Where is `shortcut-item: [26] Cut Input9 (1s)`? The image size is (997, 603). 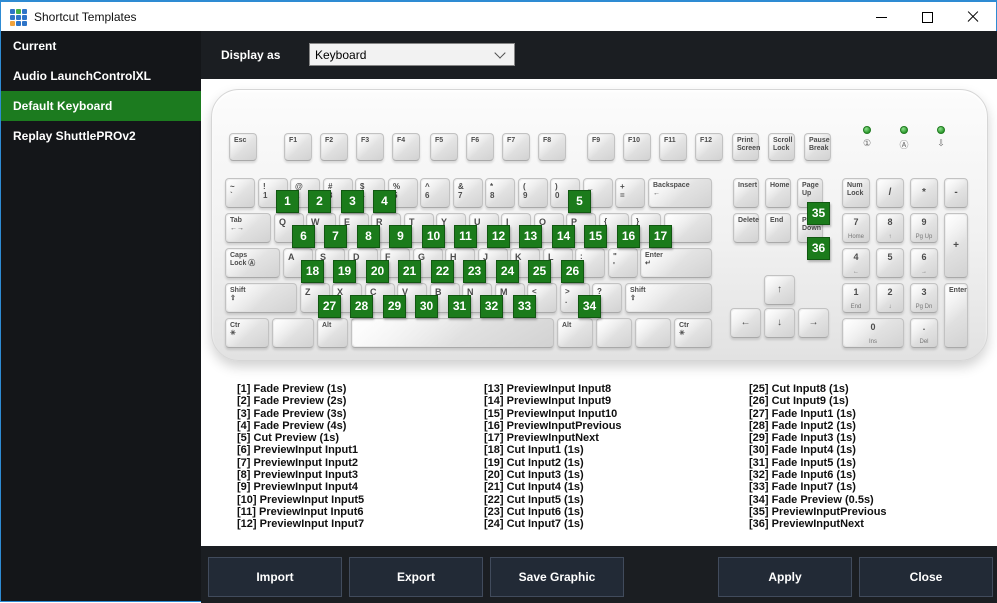 shortcut-item: [26] Cut Input9 (1s) is located at coordinates (799, 401).